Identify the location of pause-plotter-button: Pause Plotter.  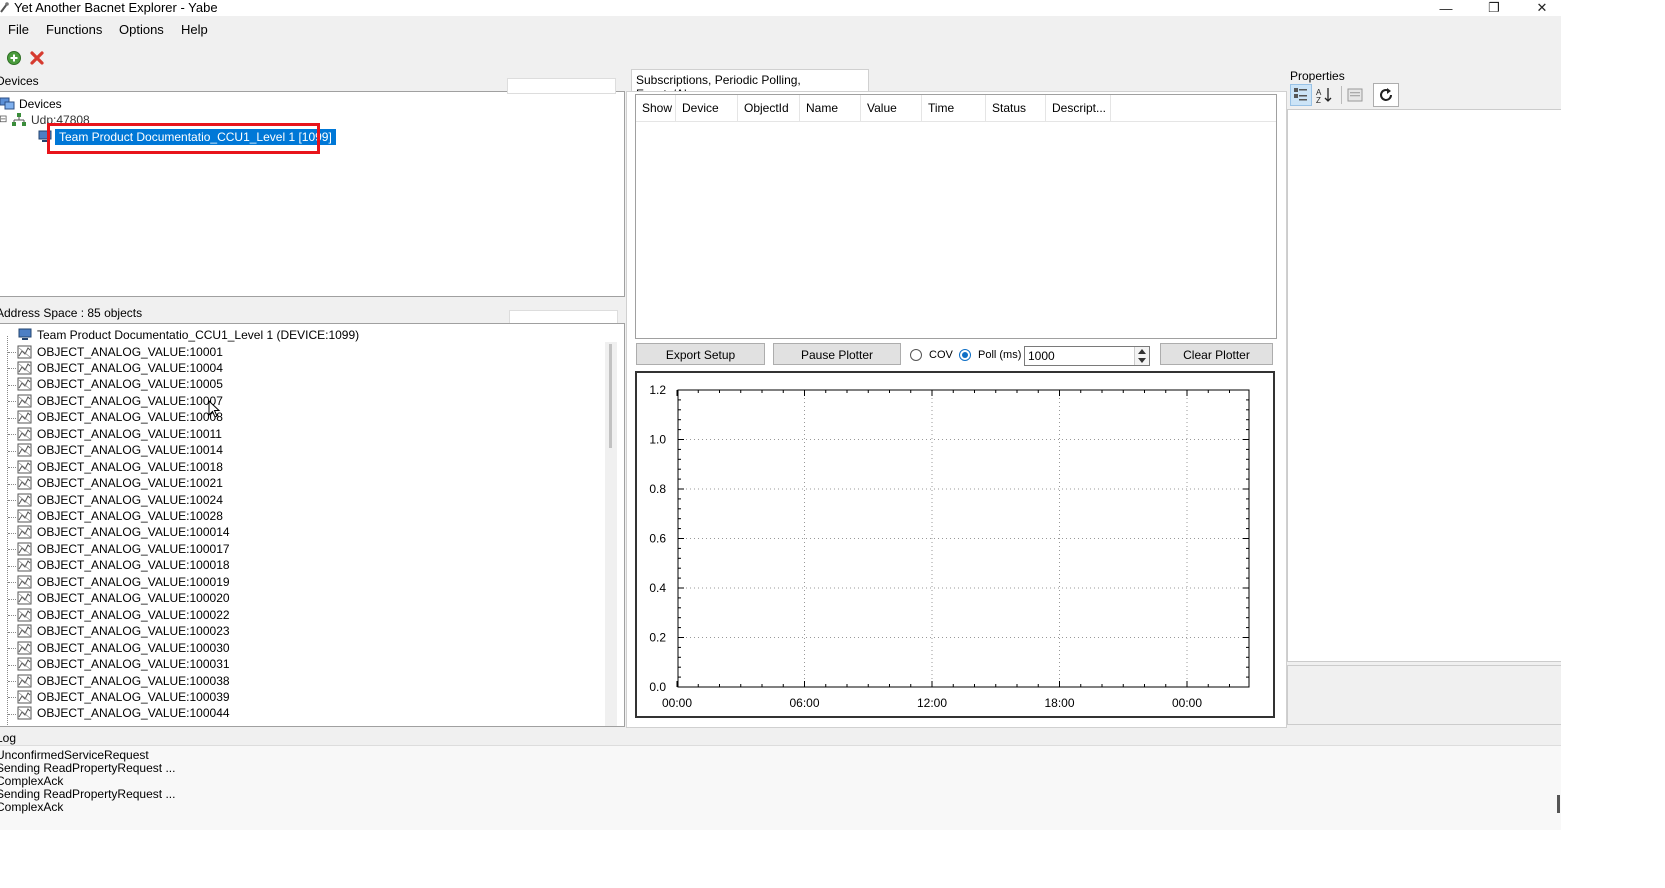
(837, 354).